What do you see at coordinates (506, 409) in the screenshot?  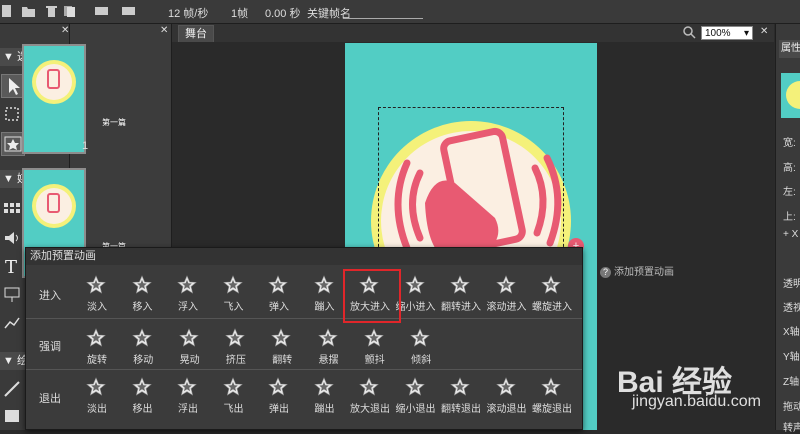 I see `animation-preset-label: 滚动退出` at bounding box center [506, 409].